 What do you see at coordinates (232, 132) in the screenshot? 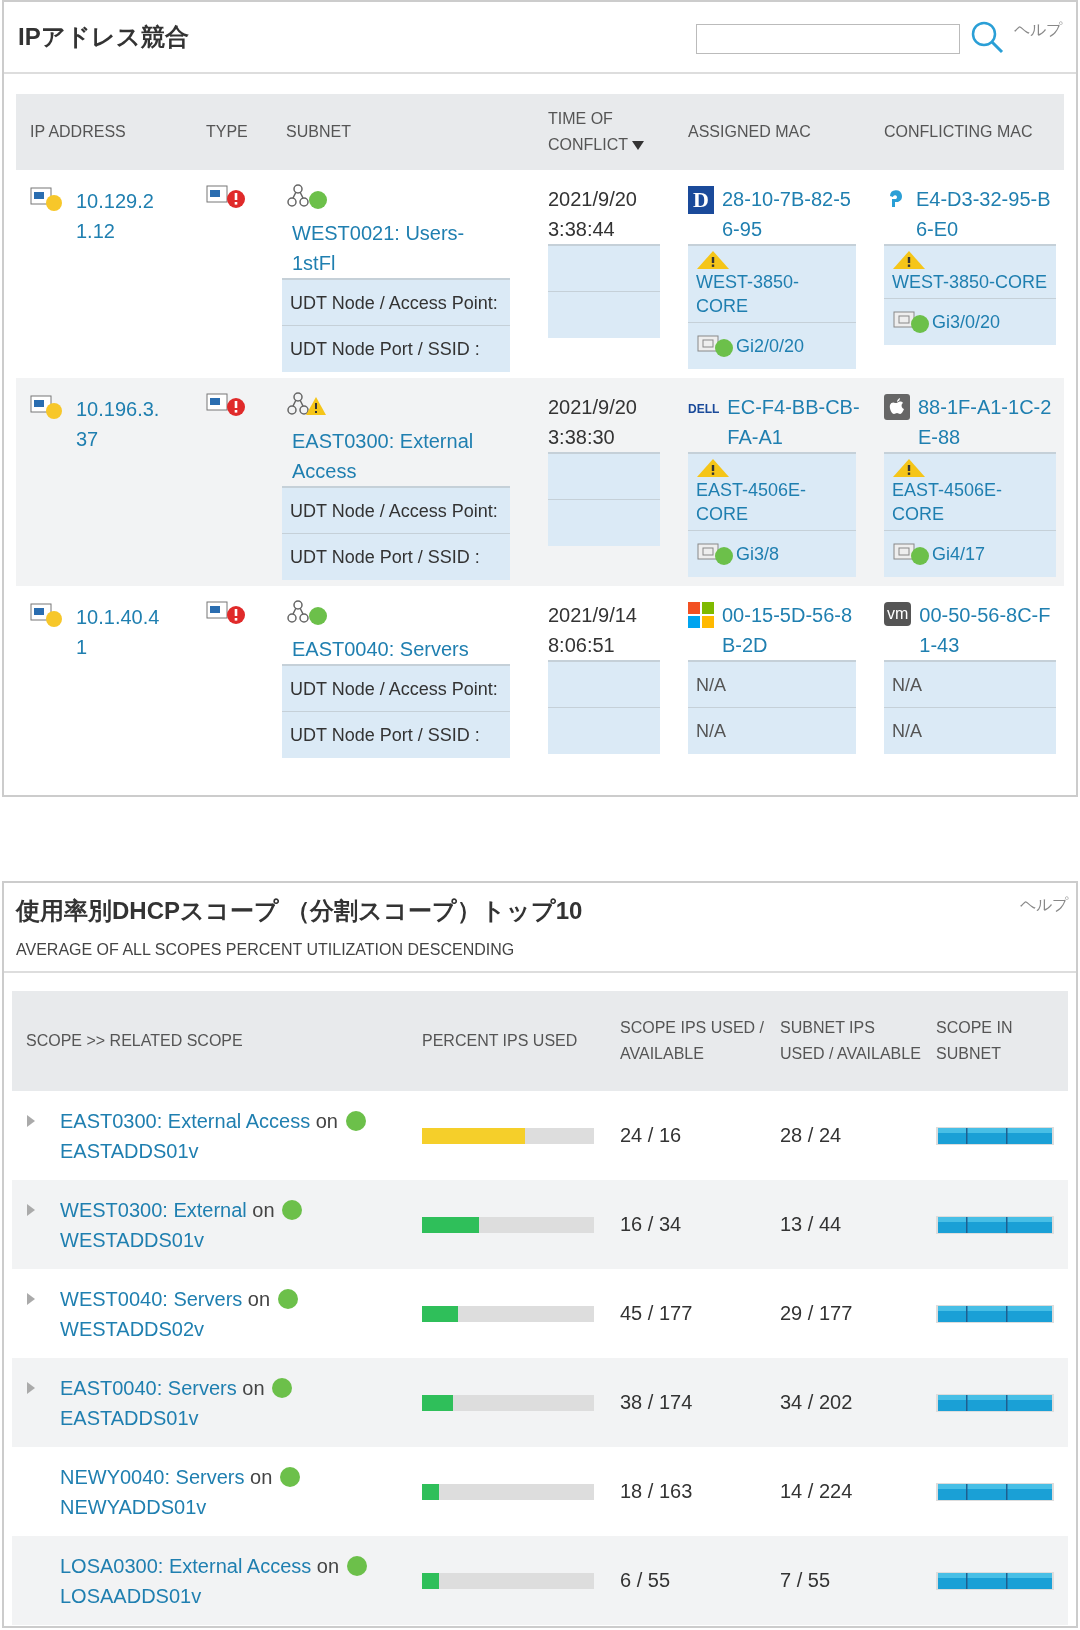
I see `column-header: TYPE` at bounding box center [232, 132].